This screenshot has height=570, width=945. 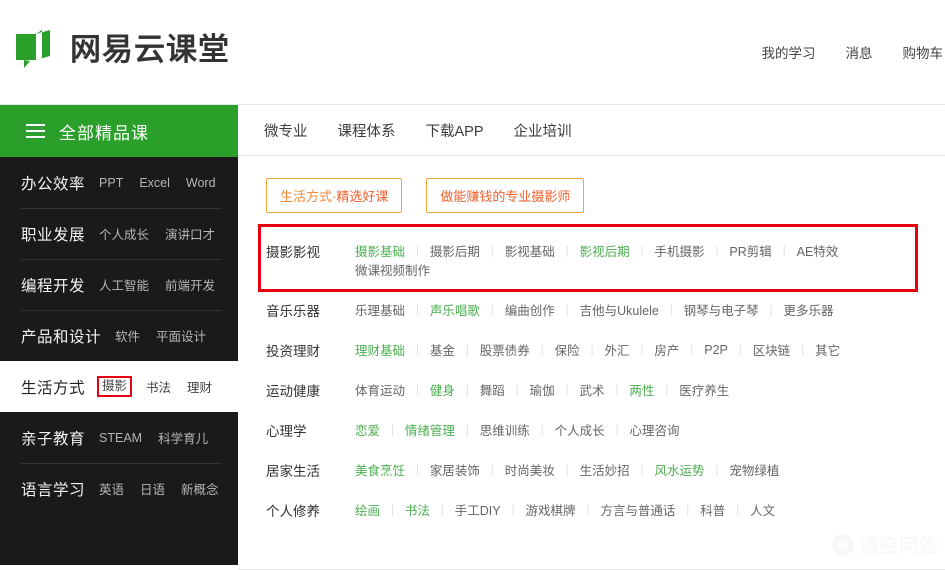 I want to click on sidebar-subitem-list: 摄影 书法 理财, so click(x=155, y=386).